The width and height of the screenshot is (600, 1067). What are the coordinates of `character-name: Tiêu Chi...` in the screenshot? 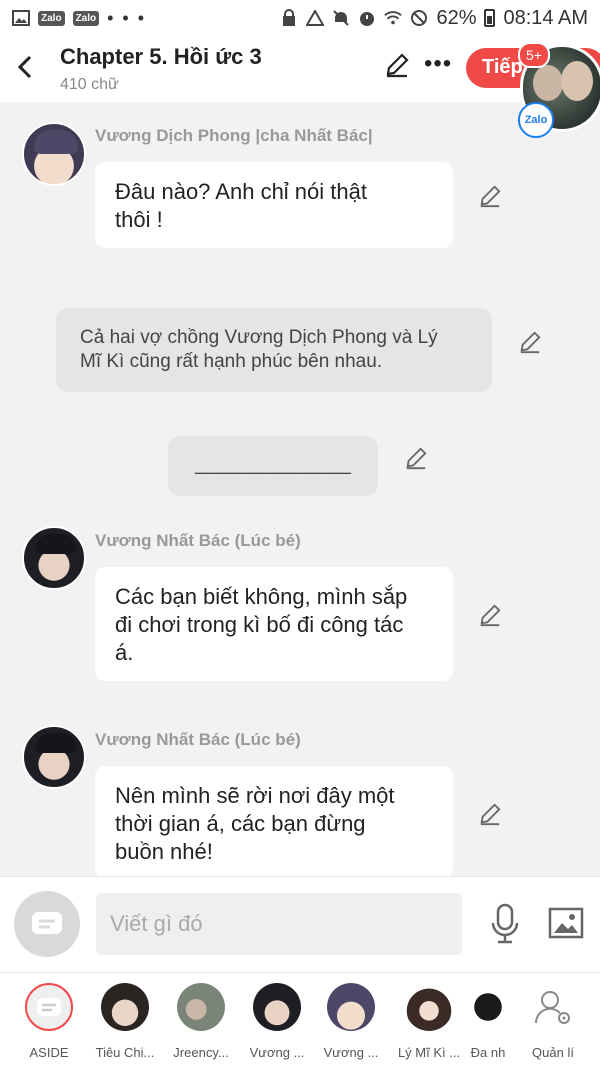 It's located at (125, 1052).